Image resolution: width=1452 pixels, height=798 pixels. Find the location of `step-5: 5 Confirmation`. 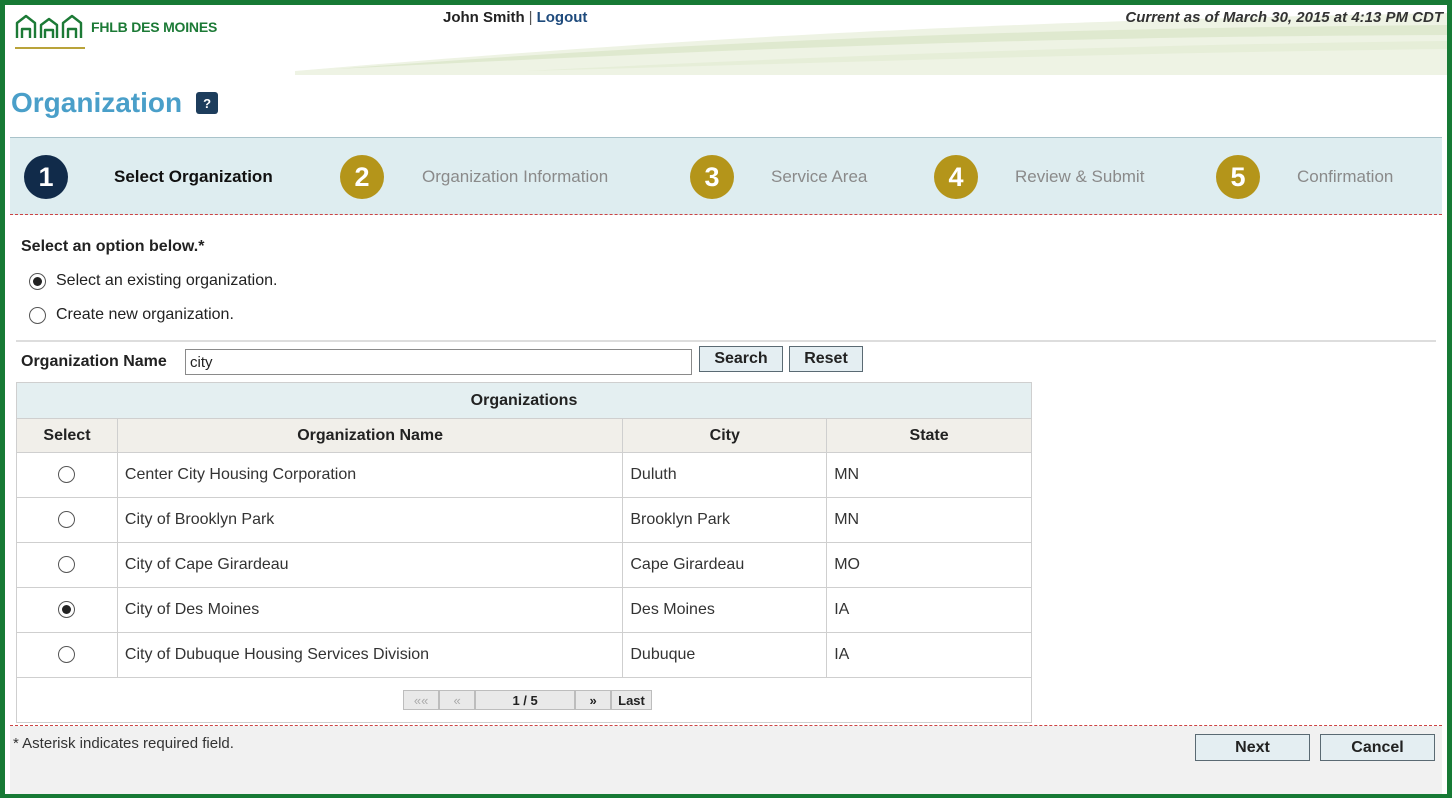

step-5: 5 Confirmation is located at coordinates (1304, 177).